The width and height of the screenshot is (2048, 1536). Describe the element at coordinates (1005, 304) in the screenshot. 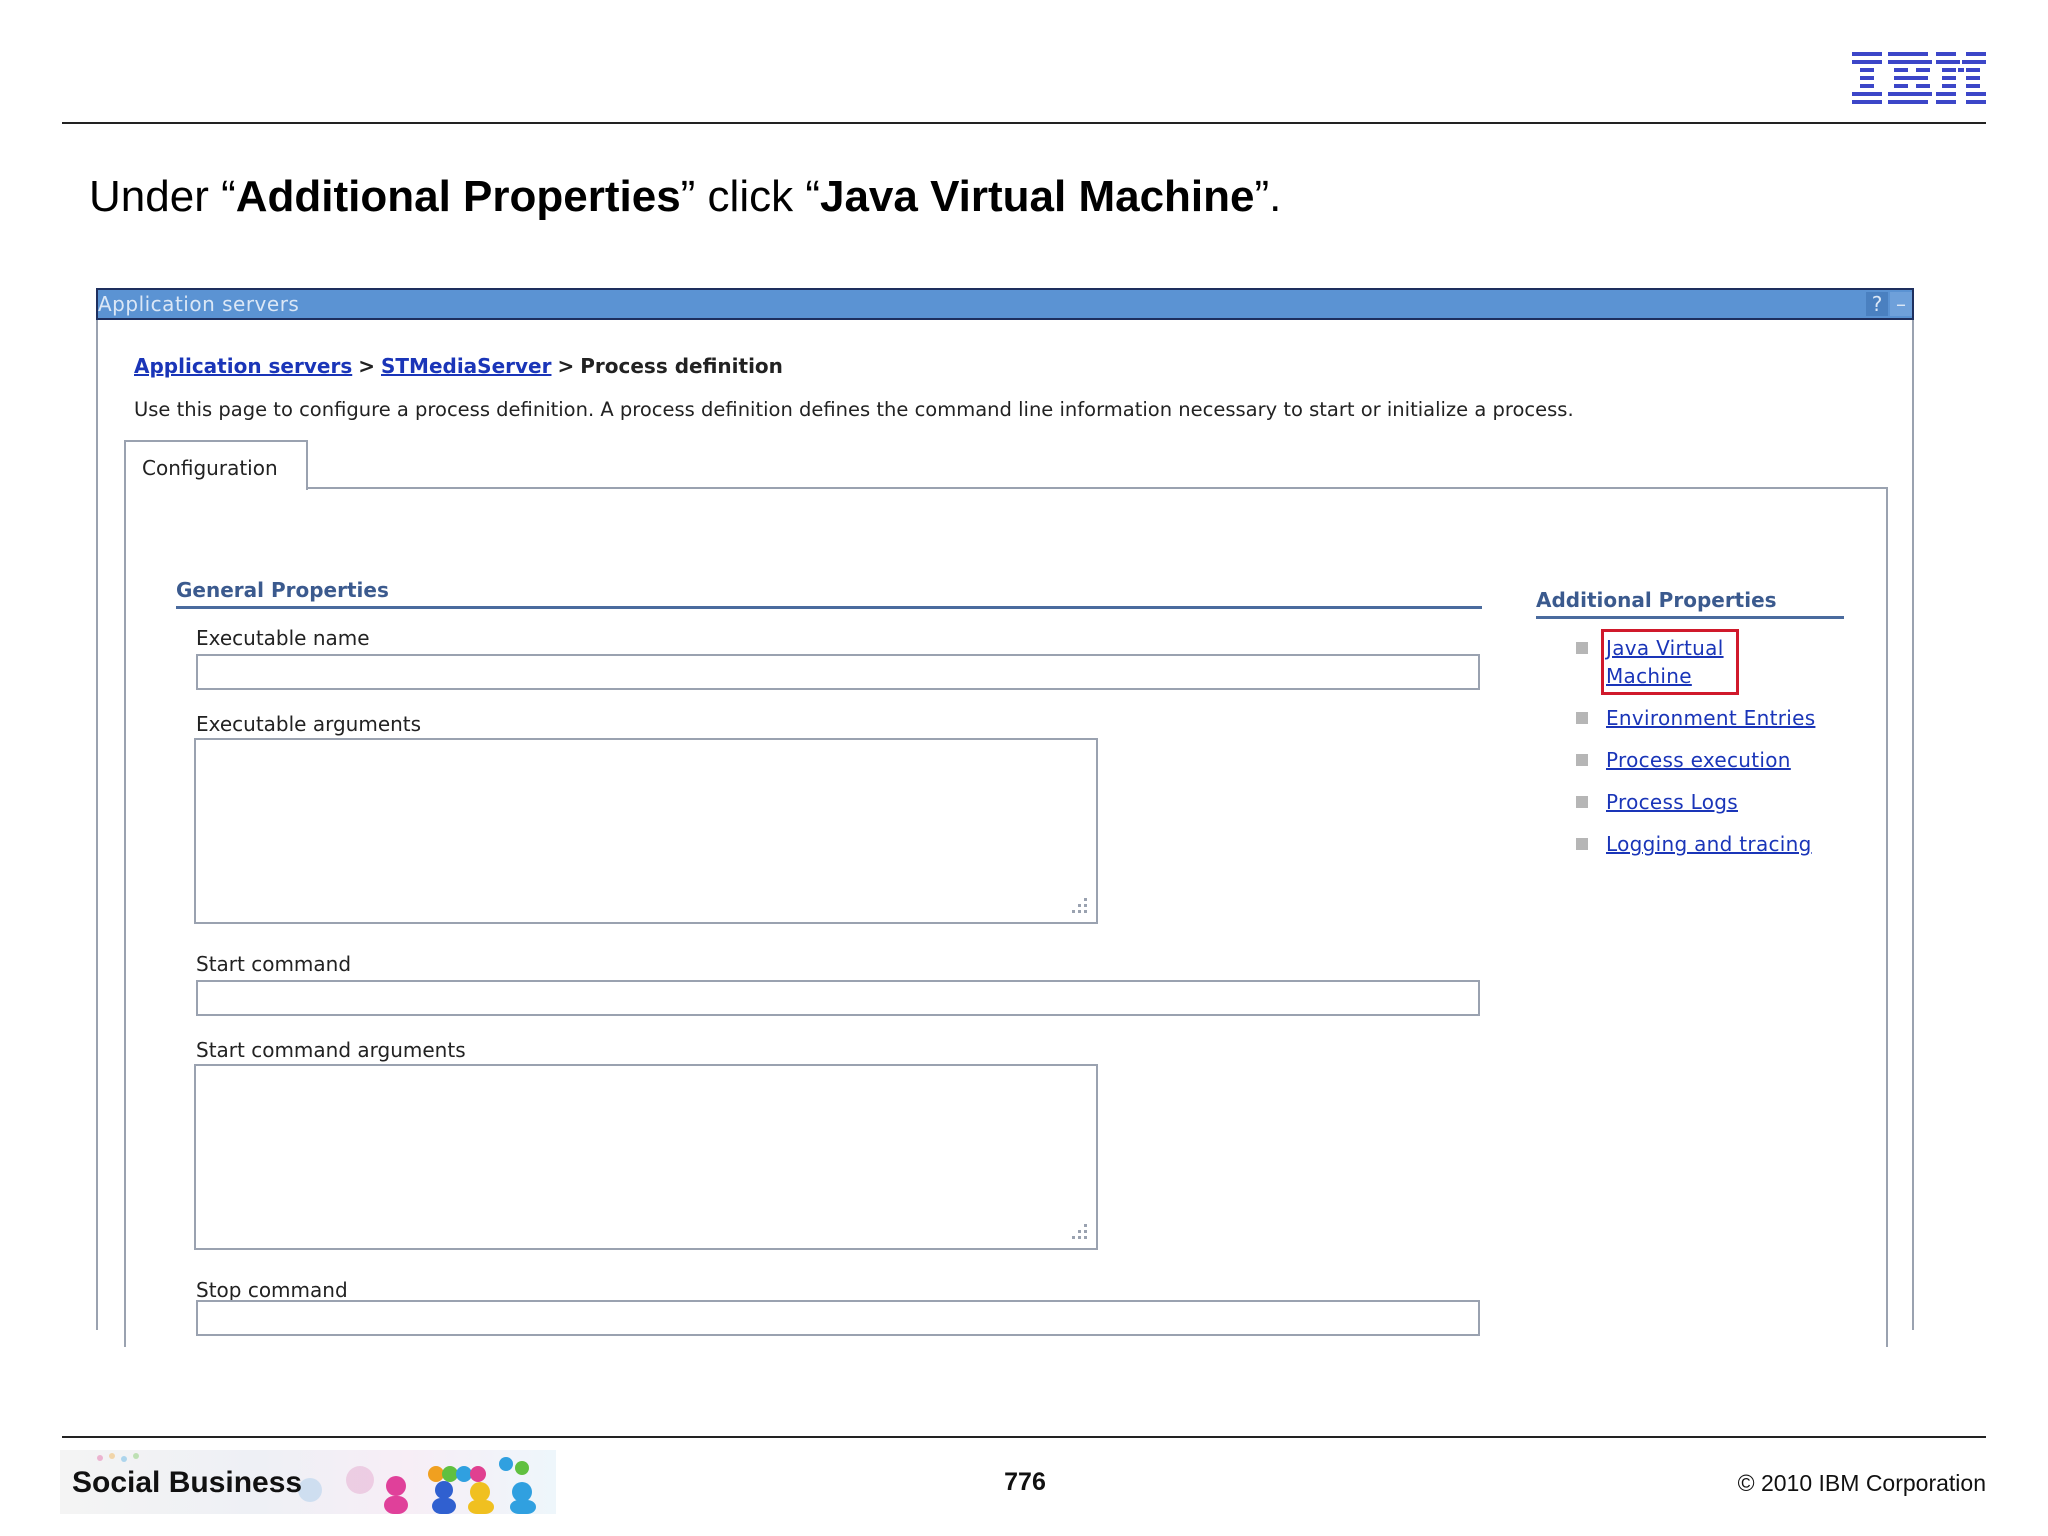

I see `panel-titlebar: Application servers ? –` at that location.